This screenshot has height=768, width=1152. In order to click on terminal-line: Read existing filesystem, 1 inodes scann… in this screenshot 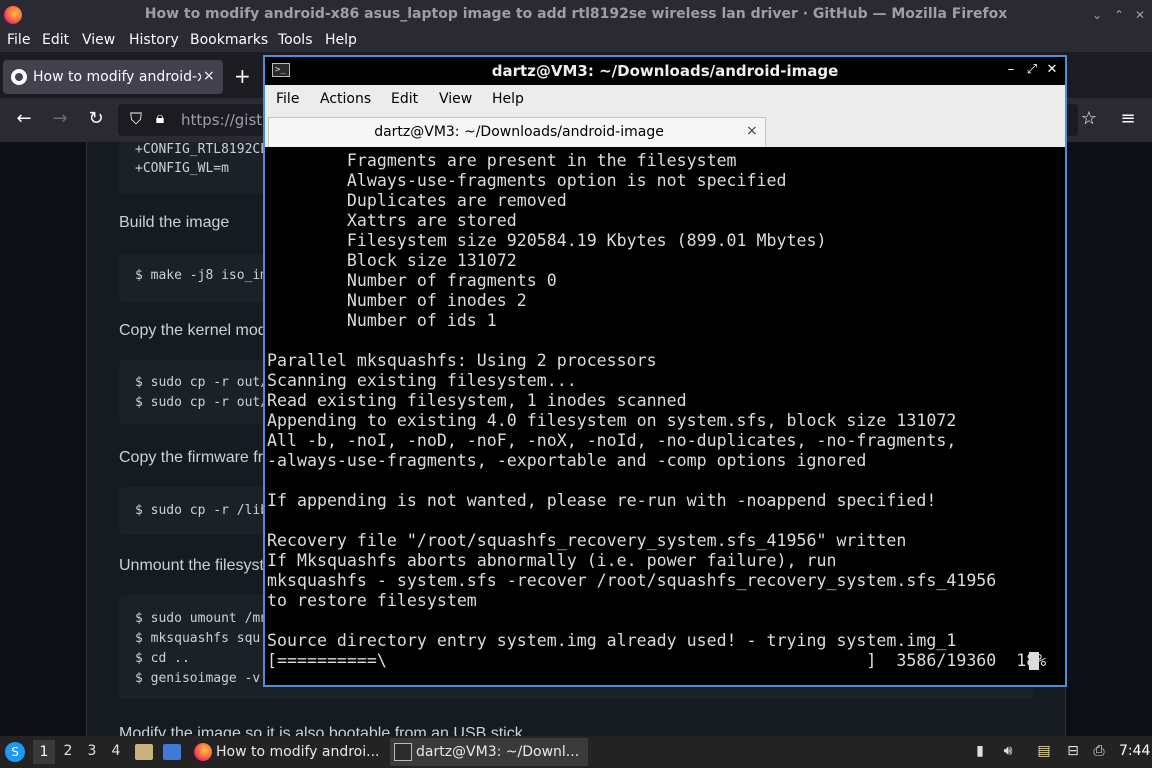, I will do `click(477, 400)`.